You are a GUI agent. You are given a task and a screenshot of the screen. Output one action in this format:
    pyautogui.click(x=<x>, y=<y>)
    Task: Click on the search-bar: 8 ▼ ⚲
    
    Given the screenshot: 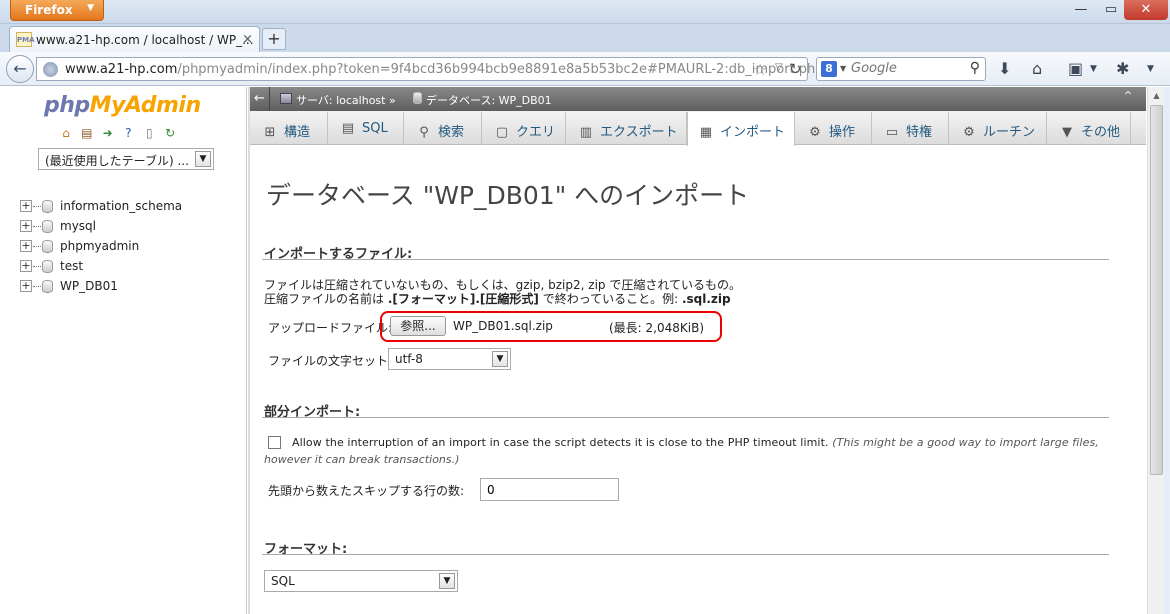 What is the action you would take?
    pyautogui.click(x=901, y=69)
    